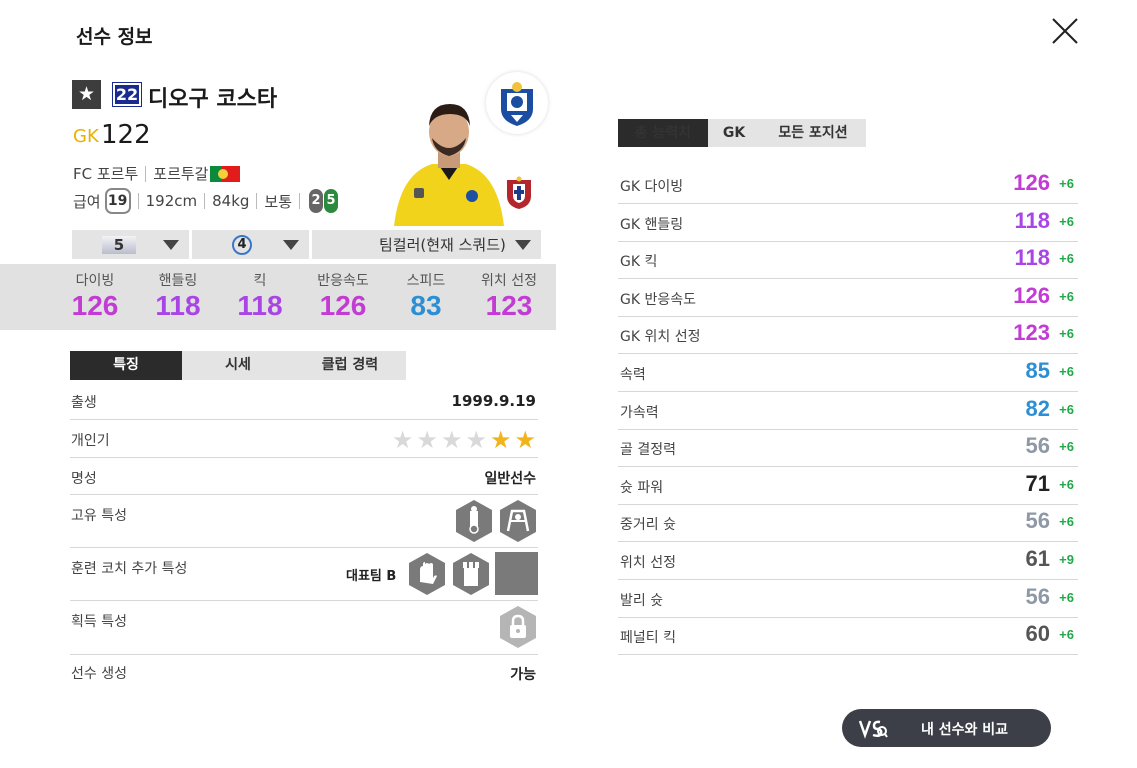  I want to click on stat-positioning: 위치 선정 123, so click(509, 296).